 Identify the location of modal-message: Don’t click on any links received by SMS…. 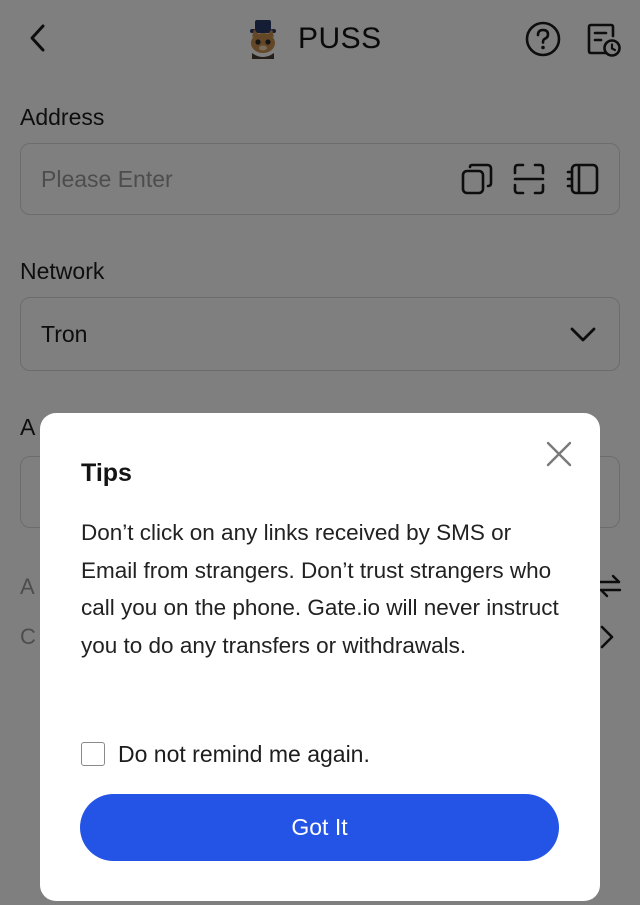
(320, 589).